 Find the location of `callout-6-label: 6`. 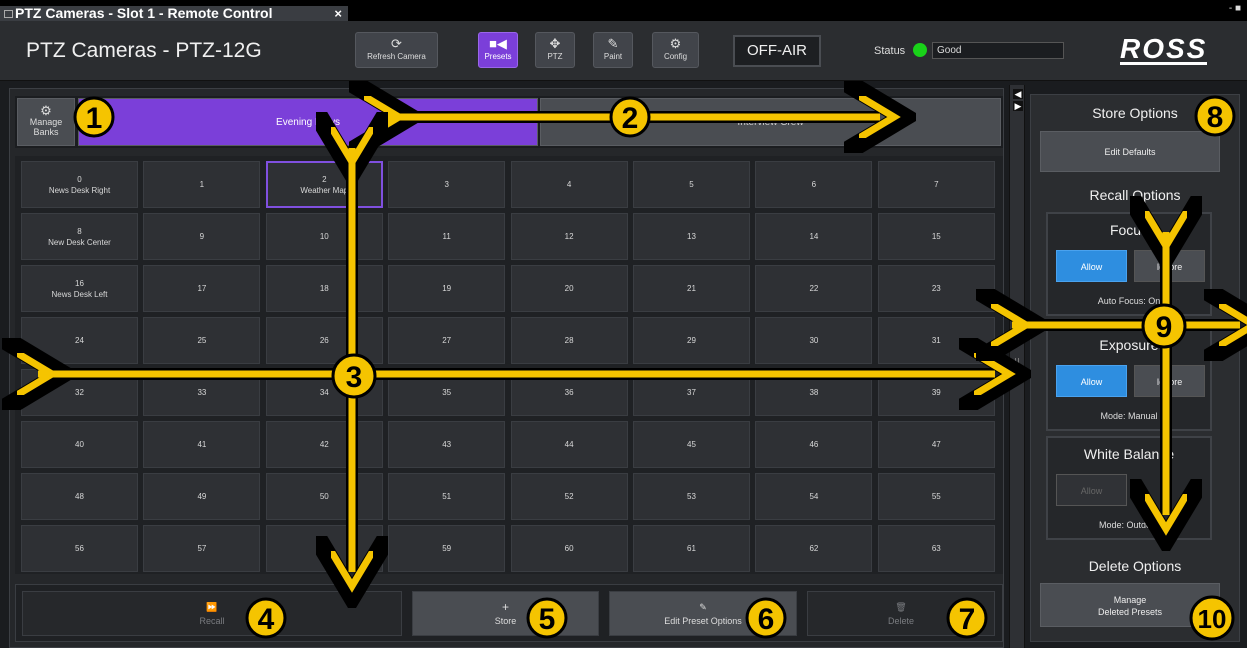

callout-6-label: 6 is located at coordinates (766, 619).